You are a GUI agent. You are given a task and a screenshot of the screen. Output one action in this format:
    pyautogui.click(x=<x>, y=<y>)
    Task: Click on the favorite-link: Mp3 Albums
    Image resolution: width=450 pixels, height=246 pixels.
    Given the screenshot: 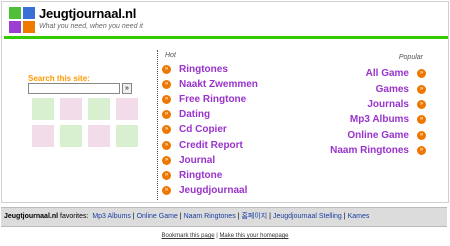 What is the action you would take?
    pyautogui.click(x=111, y=216)
    